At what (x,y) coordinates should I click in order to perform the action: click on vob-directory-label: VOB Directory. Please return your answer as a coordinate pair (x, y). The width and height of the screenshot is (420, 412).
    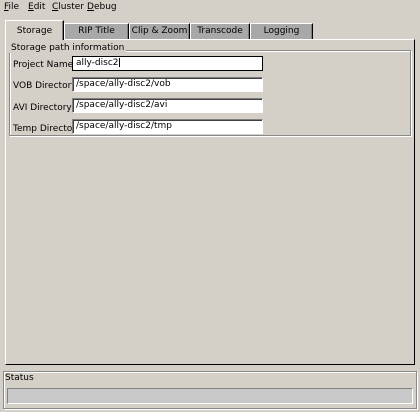
    Looking at the image, I should click on (45, 86).